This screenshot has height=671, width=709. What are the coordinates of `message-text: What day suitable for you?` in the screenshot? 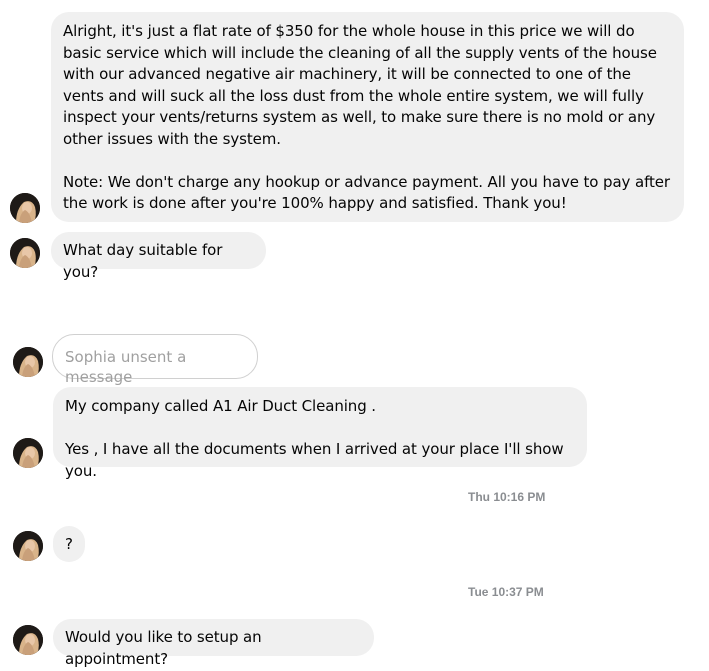 It's located at (143, 261).